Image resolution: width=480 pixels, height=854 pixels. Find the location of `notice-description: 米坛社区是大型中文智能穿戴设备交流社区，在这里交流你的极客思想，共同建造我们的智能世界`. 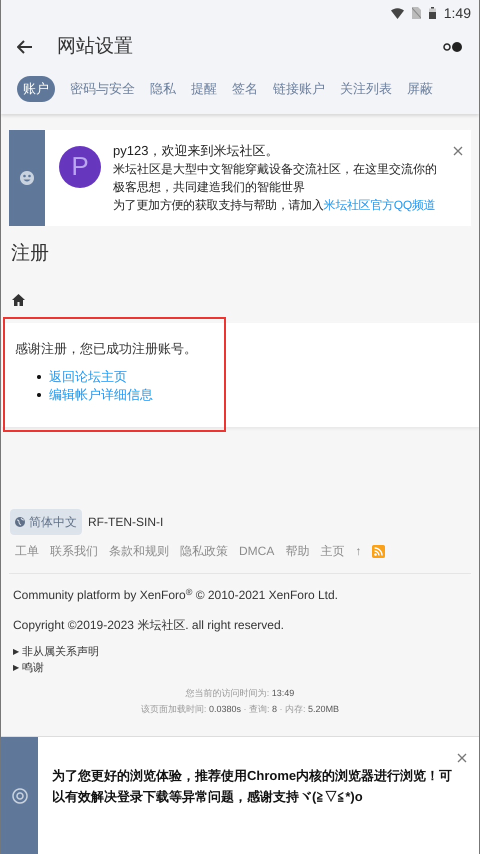

notice-description: 米坛社区是大型中文智能穿戴设备交流社区，在这里交流你的极客思想，共同建造我们的智能世界 is located at coordinates (275, 178).